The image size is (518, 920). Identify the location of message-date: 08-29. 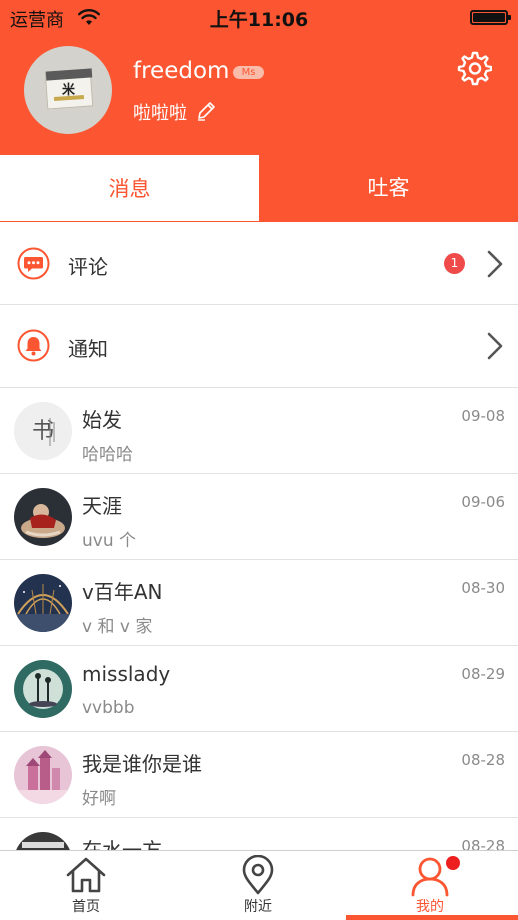
(483, 674).